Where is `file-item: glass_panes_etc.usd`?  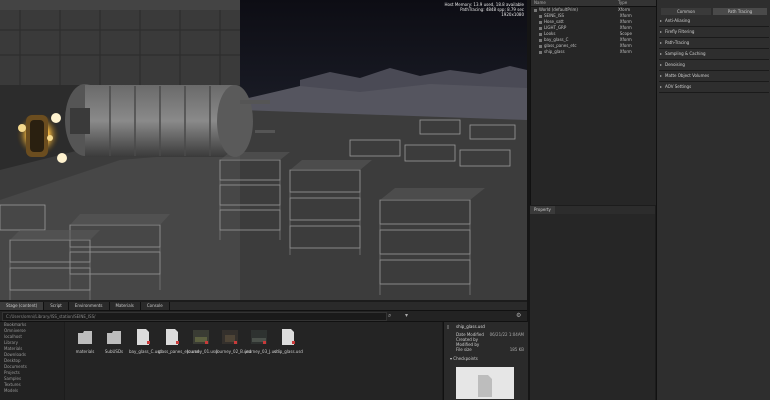 file-item: glass_panes_etc.usd is located at coordinates (178, 341).